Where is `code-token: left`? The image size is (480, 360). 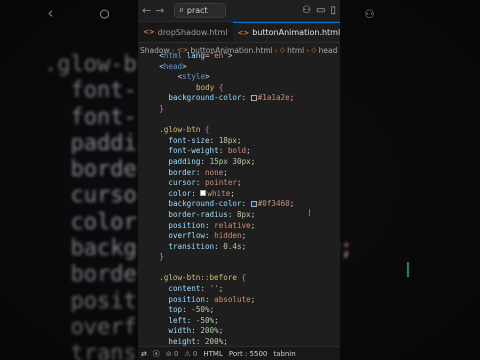 code-token: left is located at coordinates (177, 320).